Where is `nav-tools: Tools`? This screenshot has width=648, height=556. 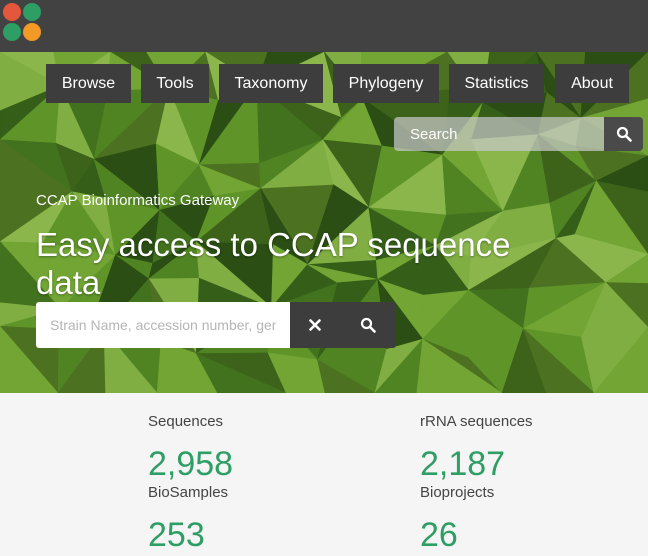
nav-tools: Tools is located at coordinates (175, 83).